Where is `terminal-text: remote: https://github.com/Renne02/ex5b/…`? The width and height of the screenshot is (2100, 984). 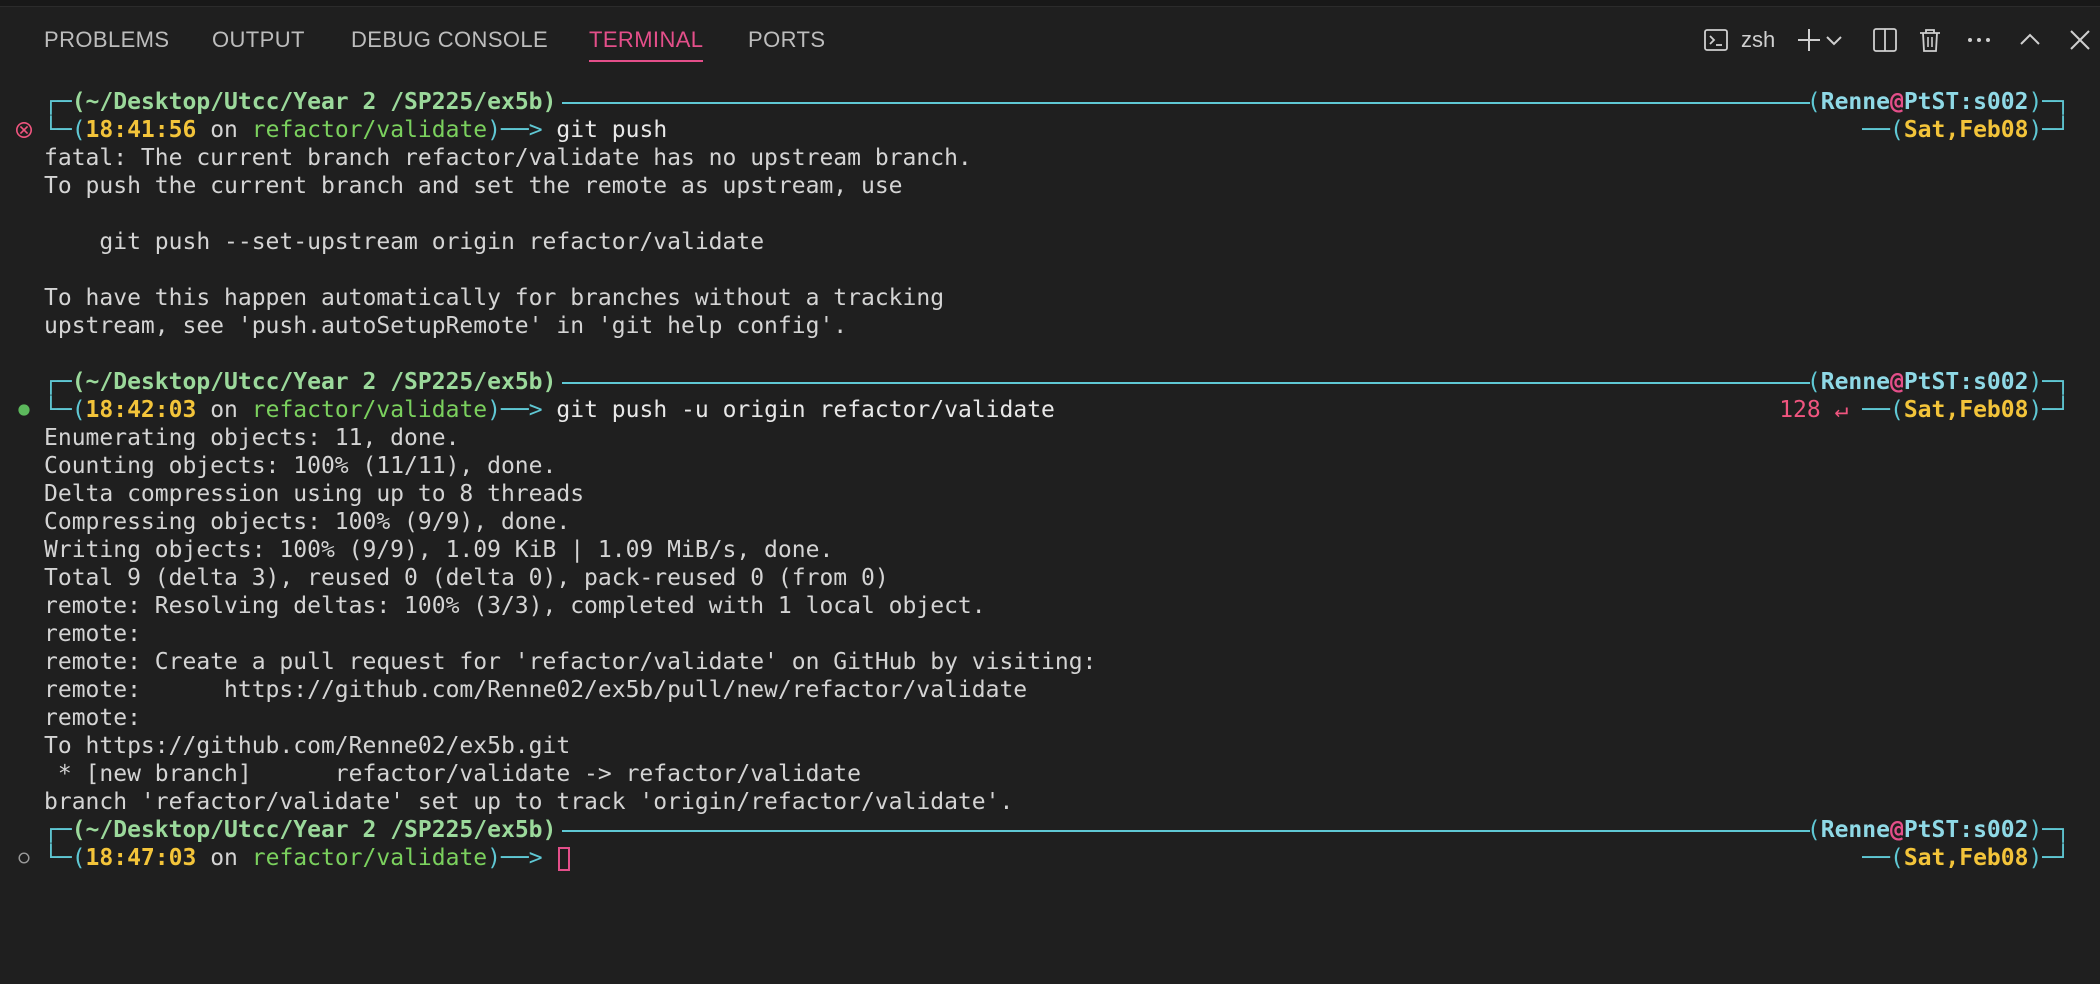 terminal-text: remote: https://github.com/Renne02/ex5b/… is located at coordinates (536, 690).